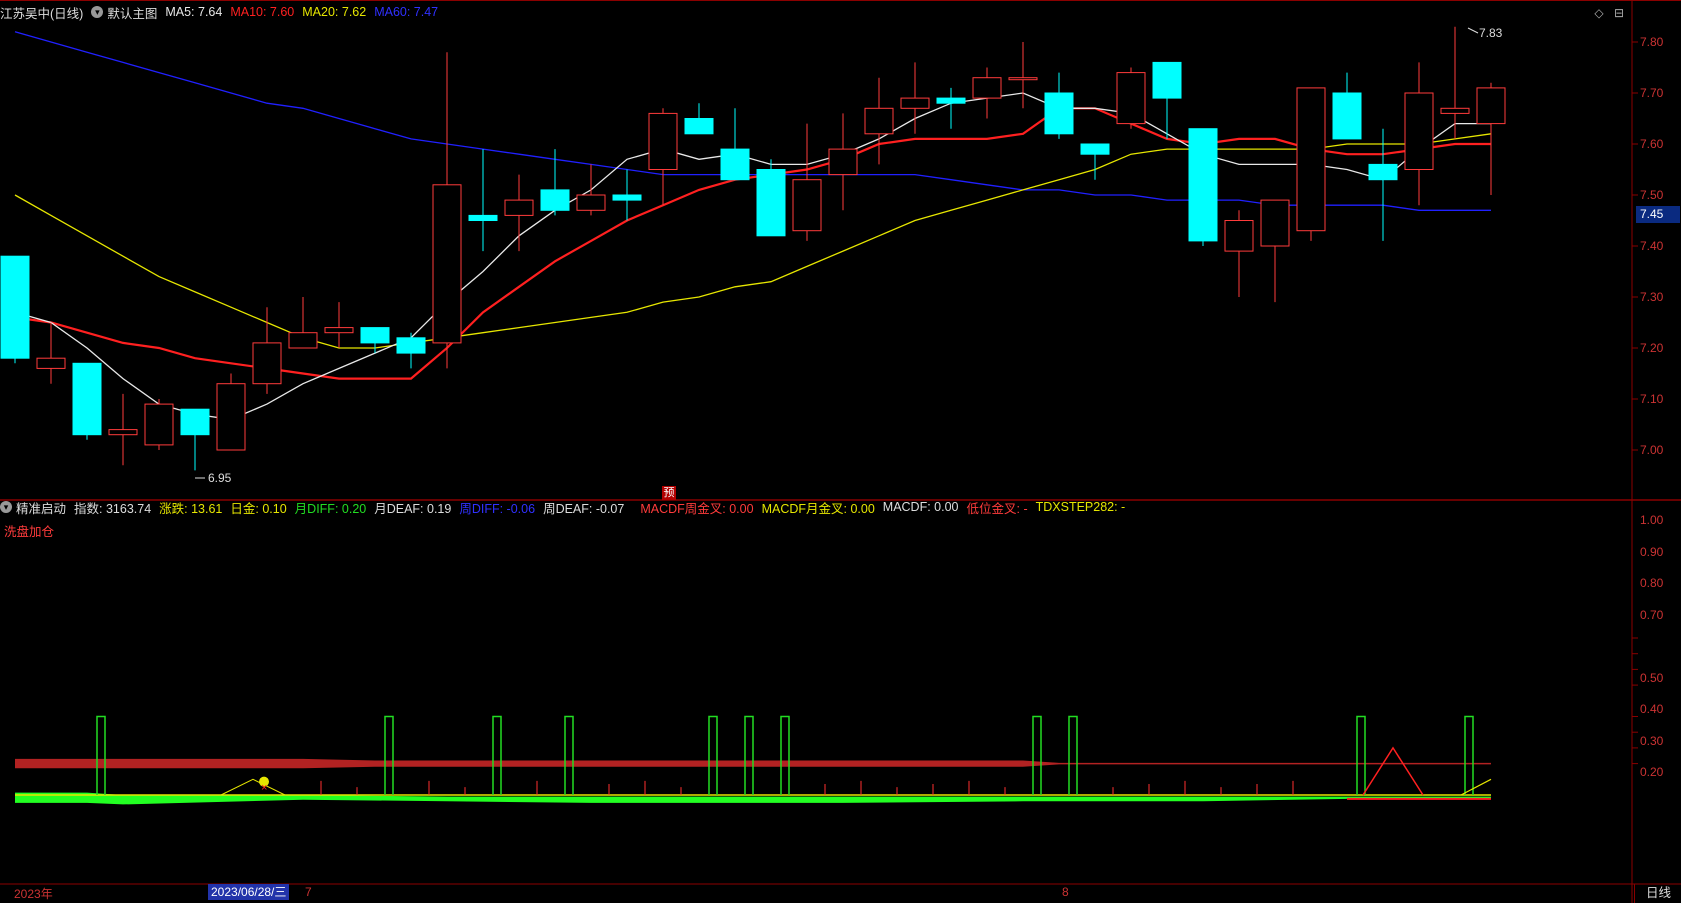 The width and height of the screenshot is (1681, 903). What do you see at coordinates (308, 892) in the screenshot?
I see `date-axis-month: 7` at bounding box center [308, 892].